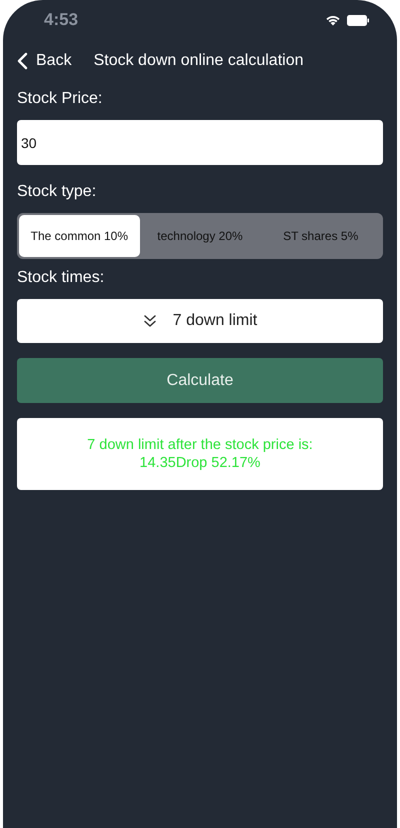  Describe the element at coordinates (57, 192) in the screenshot. I see `field-label: Stock type:` at that location.